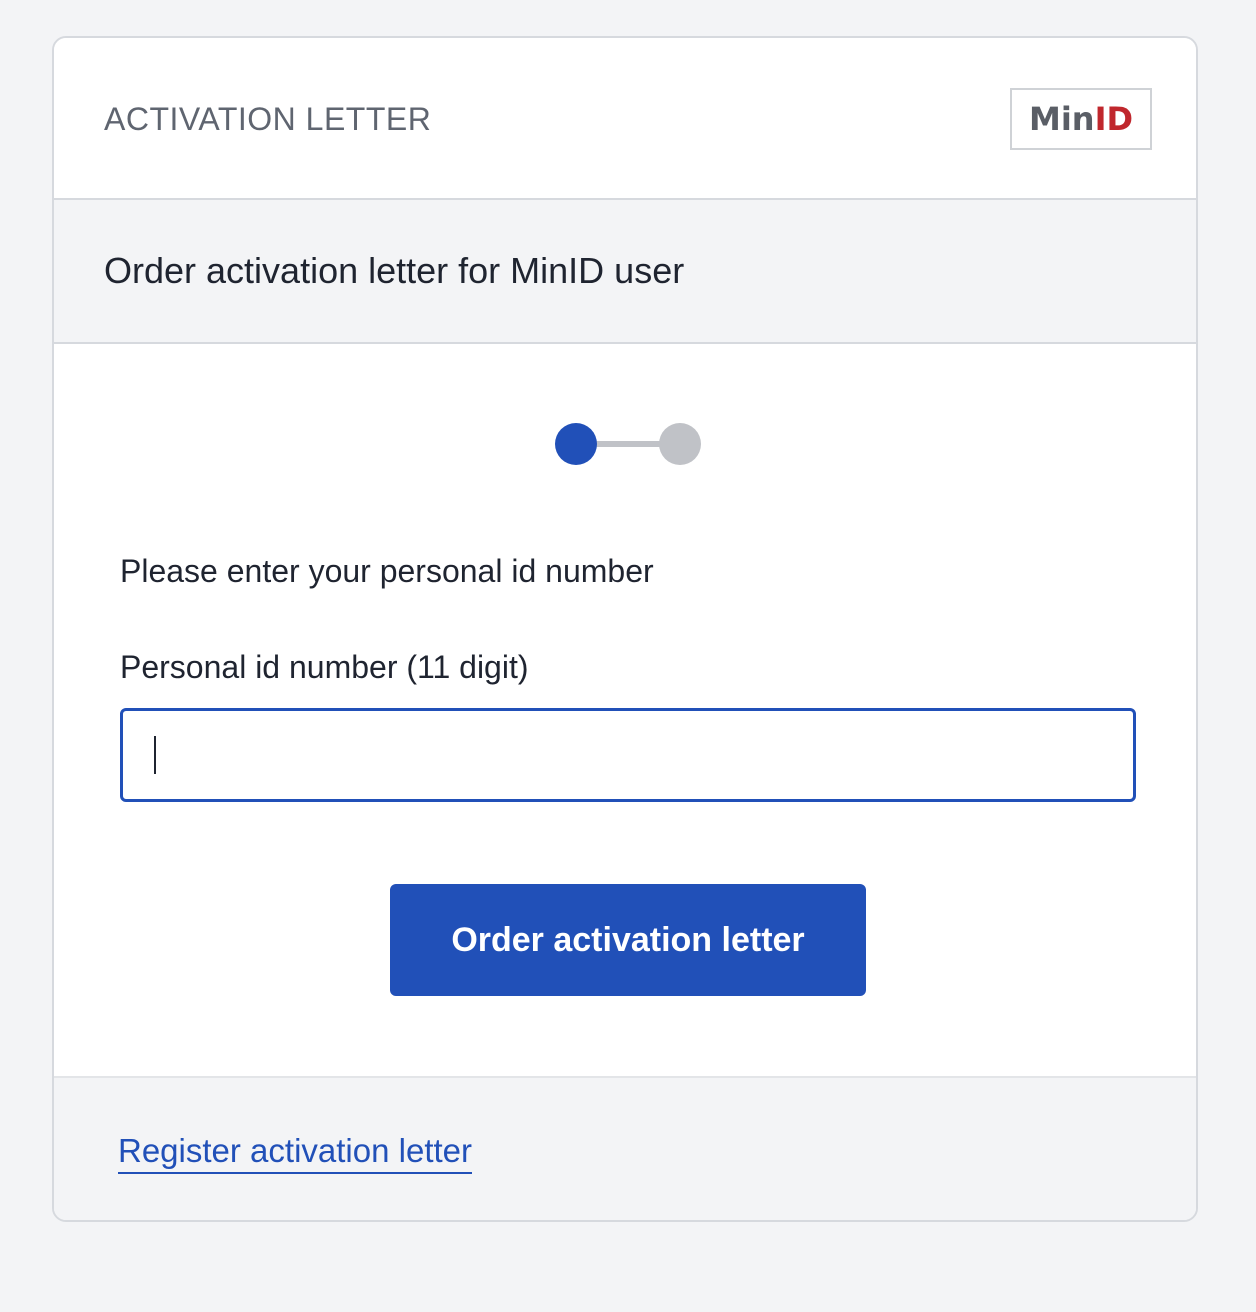 The width and height of the screenshot is (1256, 1312). Describe the element at coordinates (576, 444) in the screenshot. I see `step-1-indicator-active` at that location.